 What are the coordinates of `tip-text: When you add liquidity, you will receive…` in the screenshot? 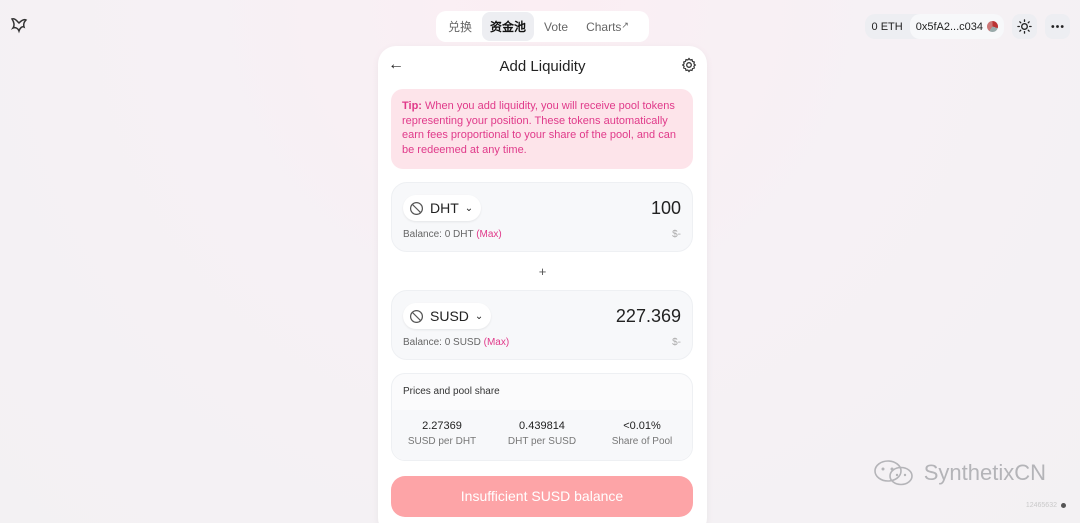 It's located at (539, 128).